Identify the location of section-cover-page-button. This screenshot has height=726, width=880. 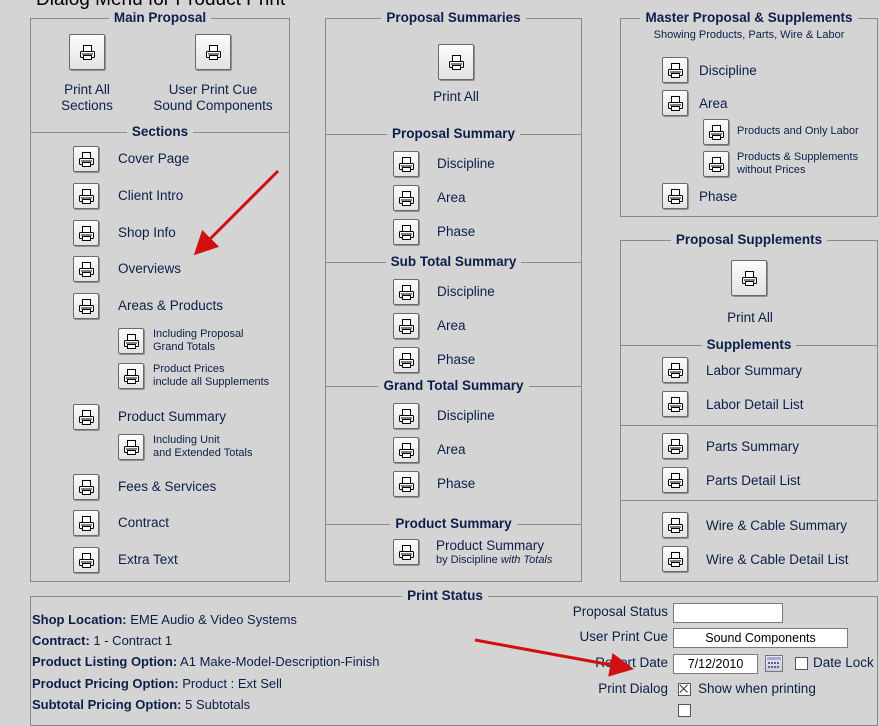
(86, 159).